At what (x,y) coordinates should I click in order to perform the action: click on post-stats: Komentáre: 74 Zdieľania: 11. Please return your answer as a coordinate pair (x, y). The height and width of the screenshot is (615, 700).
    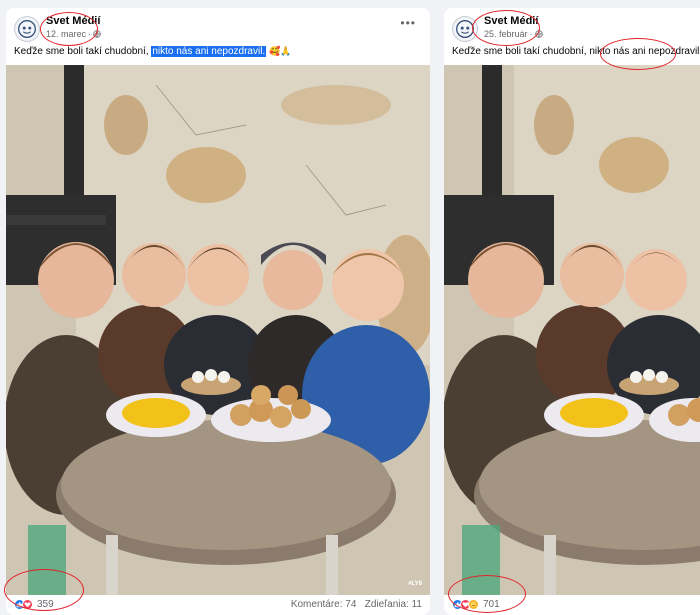
    Looking at the image, I should click on (356, 604).